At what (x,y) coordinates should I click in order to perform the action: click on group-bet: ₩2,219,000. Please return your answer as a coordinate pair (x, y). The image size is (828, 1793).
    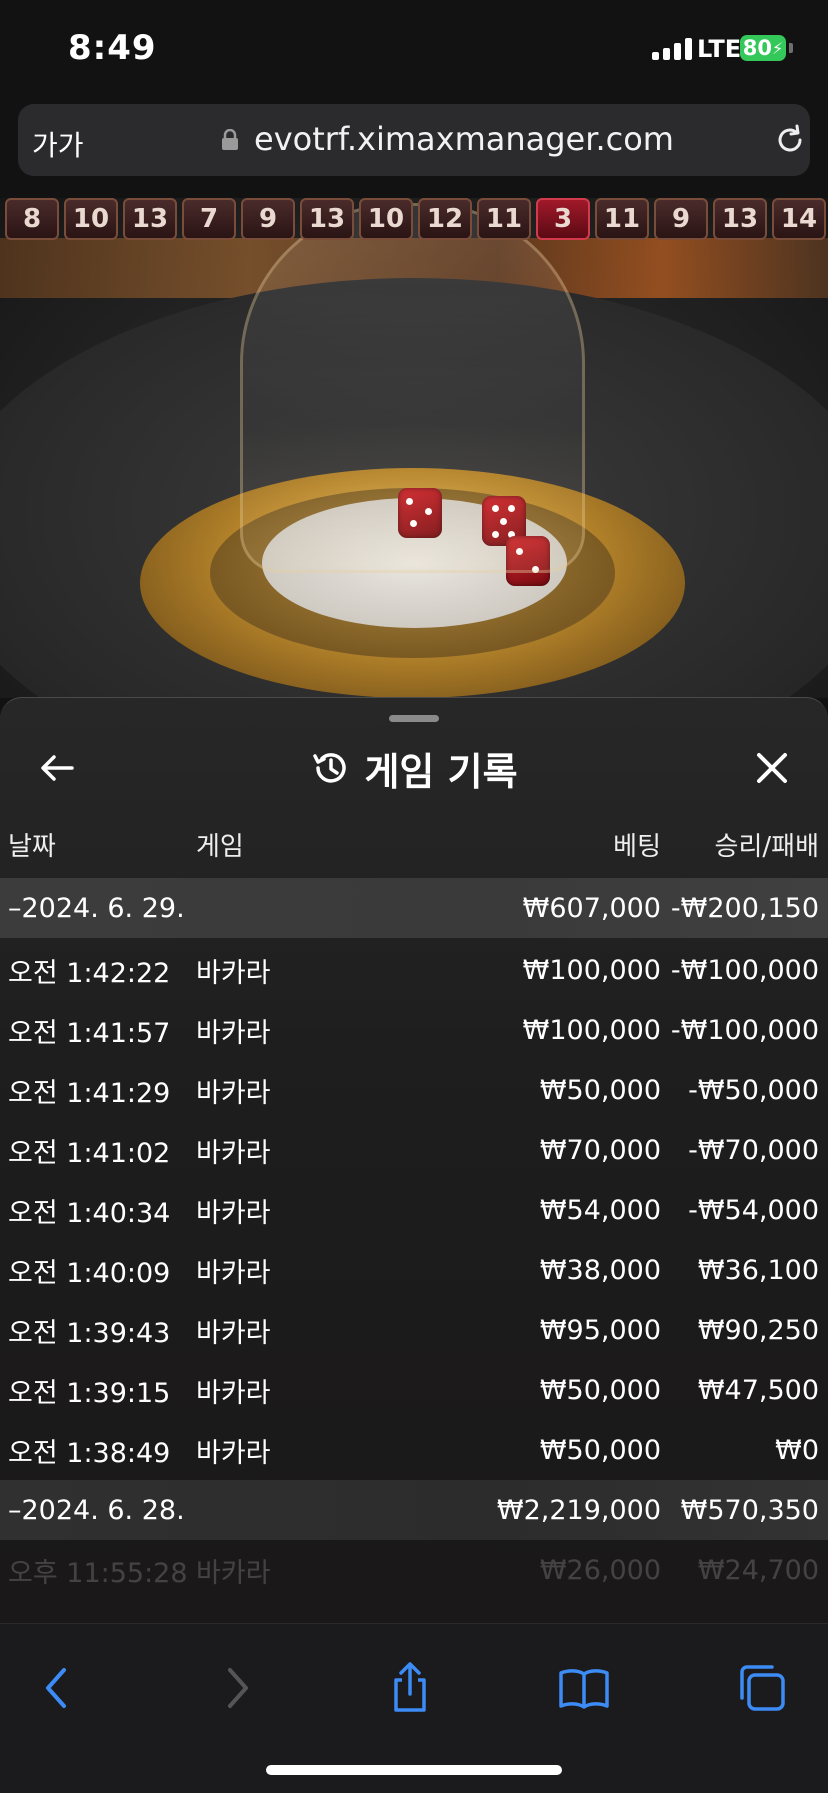
    Looking at the image, I should click on (578, 1510).